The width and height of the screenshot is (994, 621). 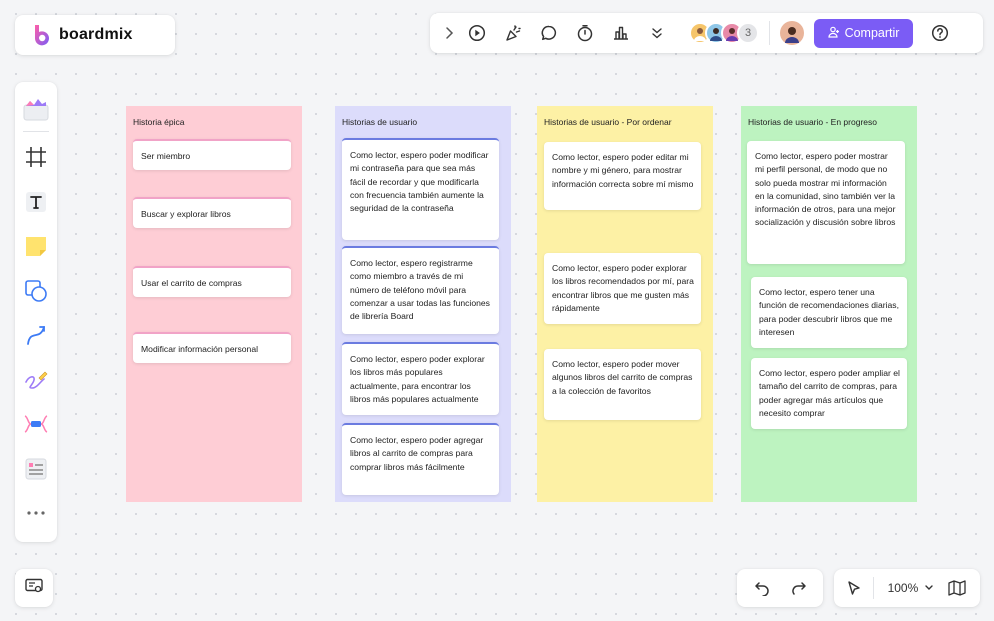 What do you see at coordinates (36, 291) in the screenshot?
I see `shape-icon` at bounding box center [36, 291].